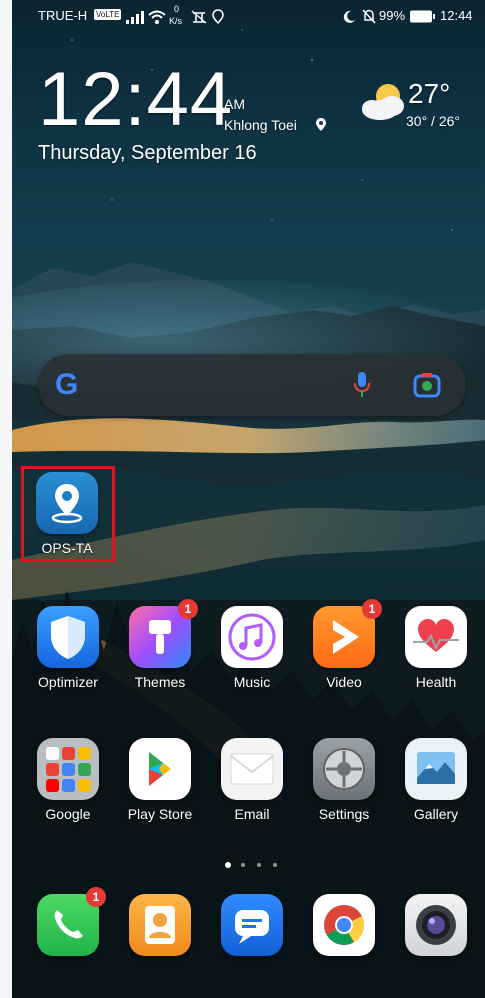 The height and width of the screenshot is (998, 485). Describe the element at coordinates (436, 769) in the screenshot. I see `landscape-icon` at that location.